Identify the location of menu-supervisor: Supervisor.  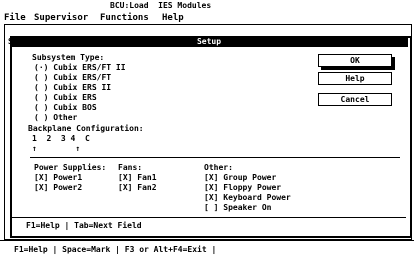
(61, 18).